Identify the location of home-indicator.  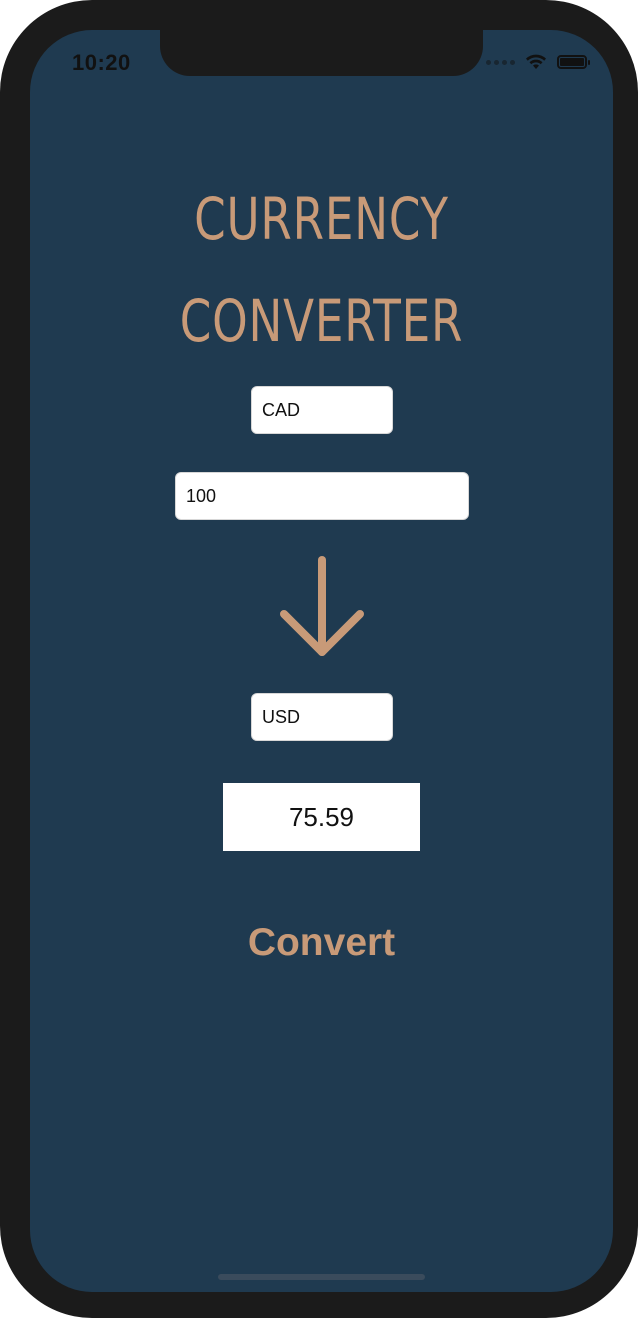
(321, 1277).